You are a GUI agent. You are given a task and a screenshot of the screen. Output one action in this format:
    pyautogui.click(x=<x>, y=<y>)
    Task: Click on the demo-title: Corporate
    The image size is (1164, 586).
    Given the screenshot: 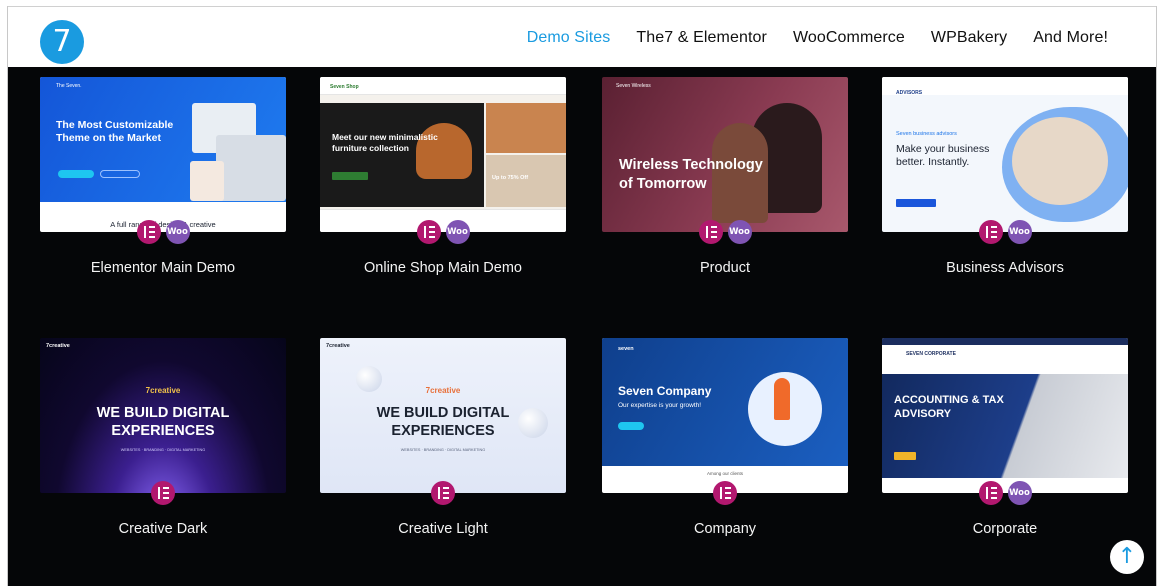 What is the action you would take?
    pyautogui.click(x=1005, y=529)
    